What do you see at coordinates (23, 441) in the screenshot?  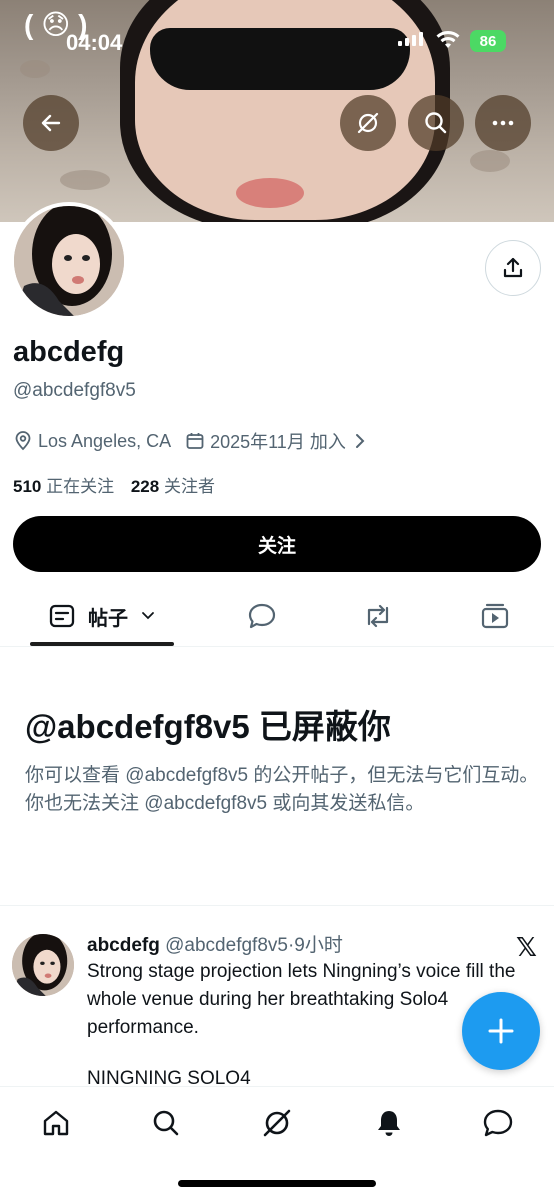 I see `location-icon` at bounding box center [23, 441].